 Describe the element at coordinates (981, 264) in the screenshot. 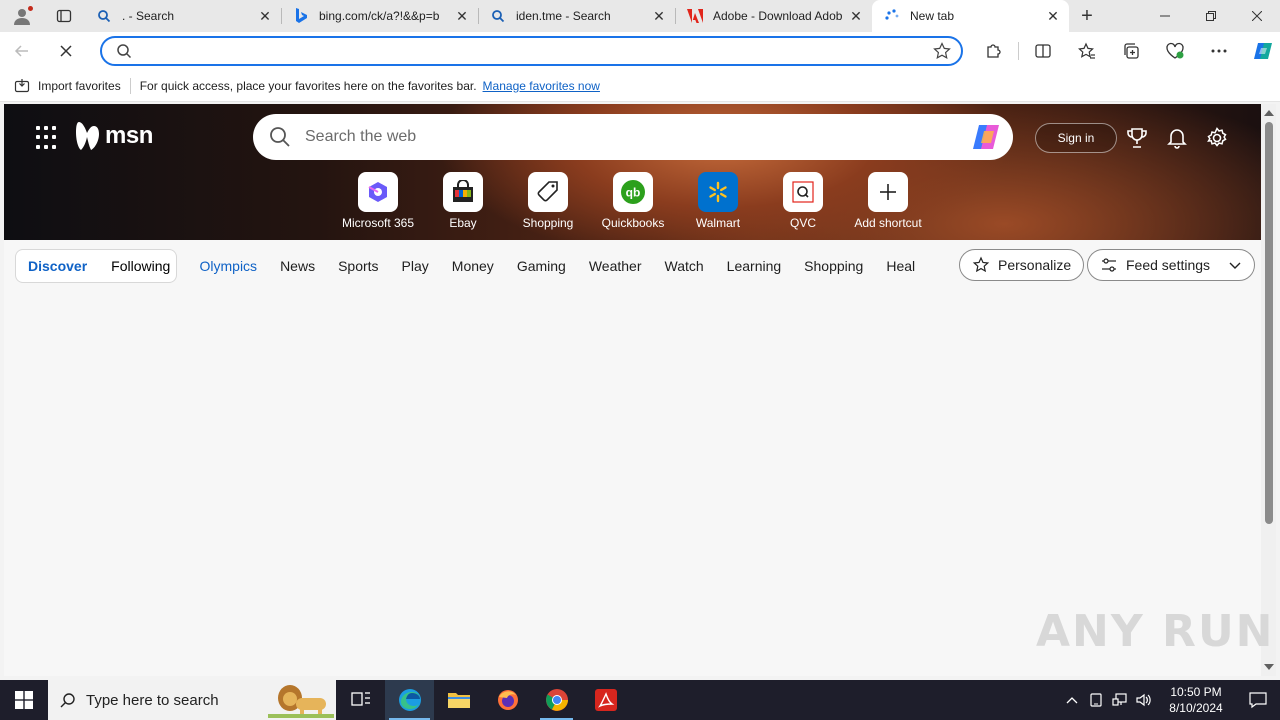

I see `sparkle-star-icon` at that location.